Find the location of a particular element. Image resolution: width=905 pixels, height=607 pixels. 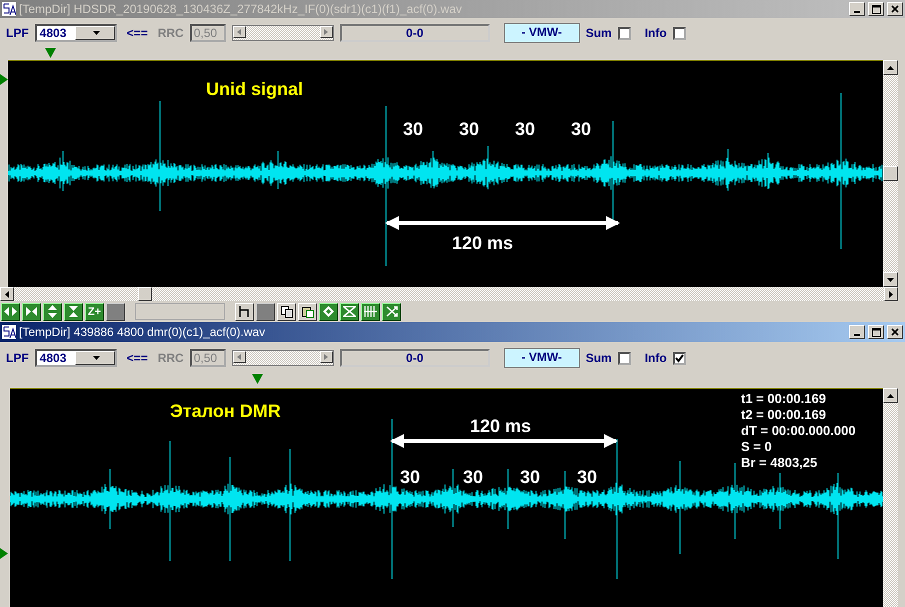

expand-horizontal-icon is located at coordinates (10, 311).